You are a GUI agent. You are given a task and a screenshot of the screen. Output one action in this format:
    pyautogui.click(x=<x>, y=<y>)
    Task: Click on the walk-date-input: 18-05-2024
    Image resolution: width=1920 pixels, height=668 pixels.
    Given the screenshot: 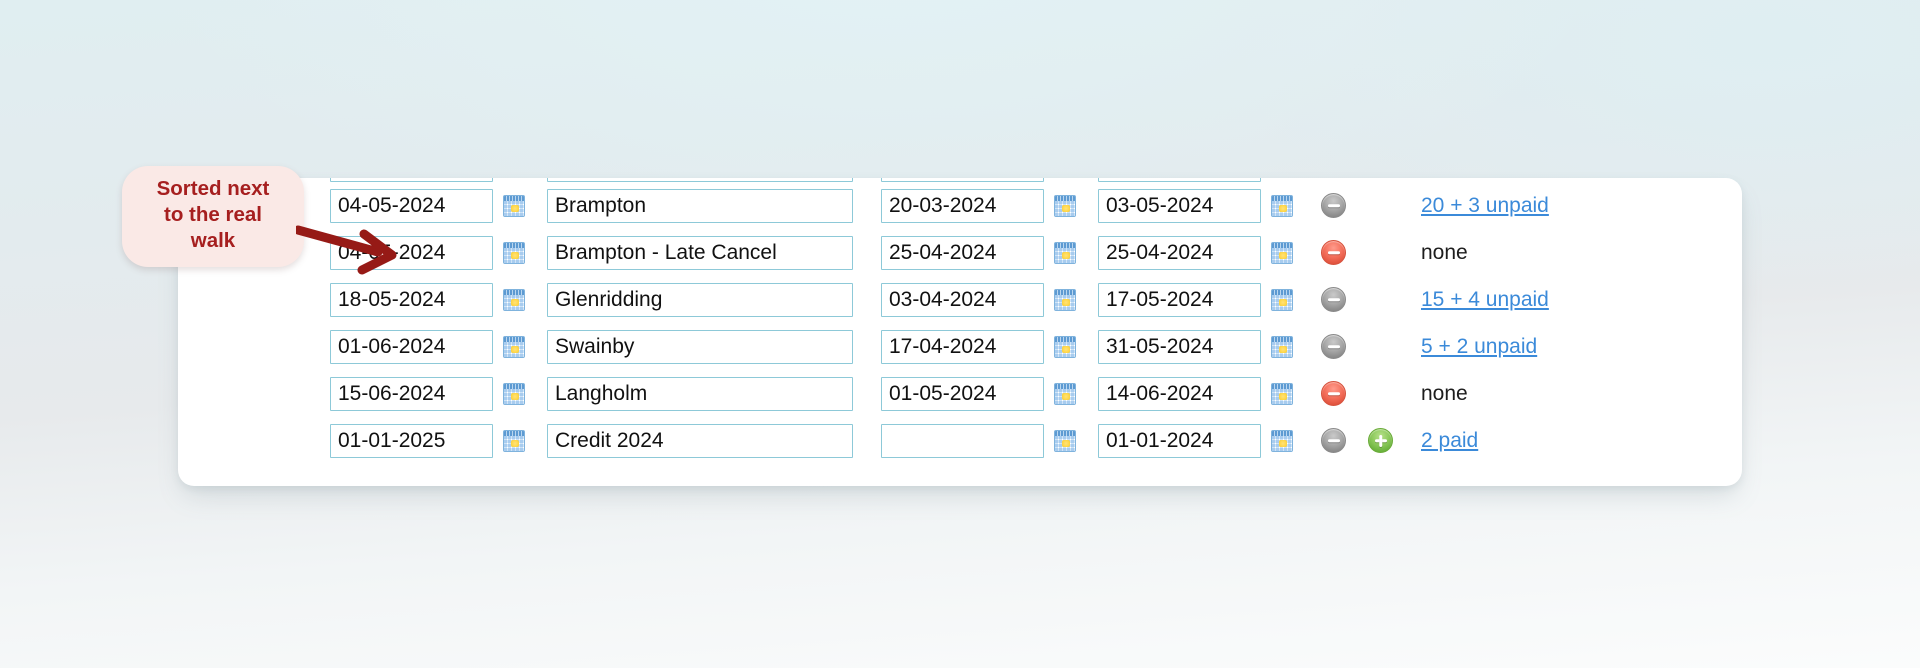 What is the action you would take?
    pyautogui.click(x=411, y=299)
    